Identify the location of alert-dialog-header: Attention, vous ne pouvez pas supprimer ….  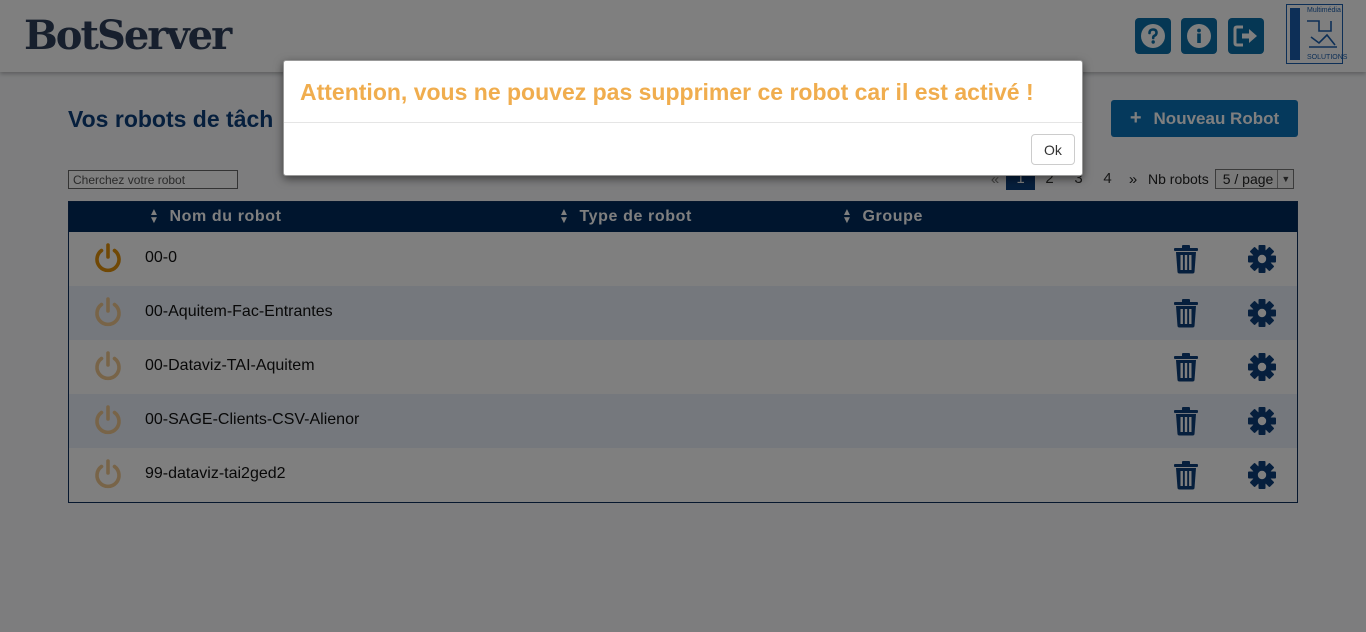
(683, 92).